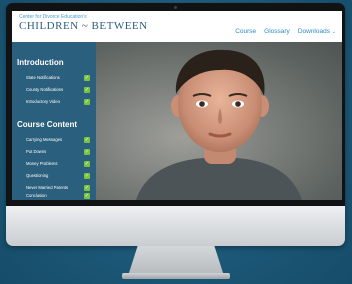  What do you see at coordinates (42, 163) in the screenshot?
I see `sidebar-item-label: Money Problems` at bounding box center [42, 163].